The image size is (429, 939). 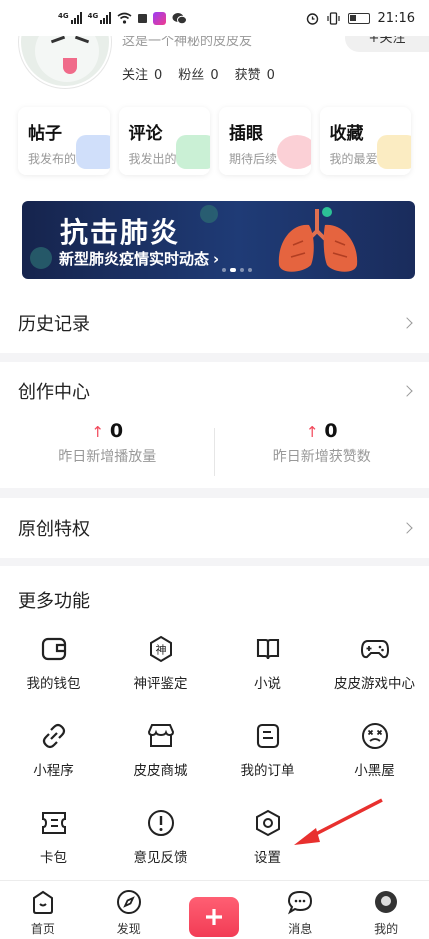 I want to click on grid-item-card-pack: 卡包, so click(x=53, y=839).